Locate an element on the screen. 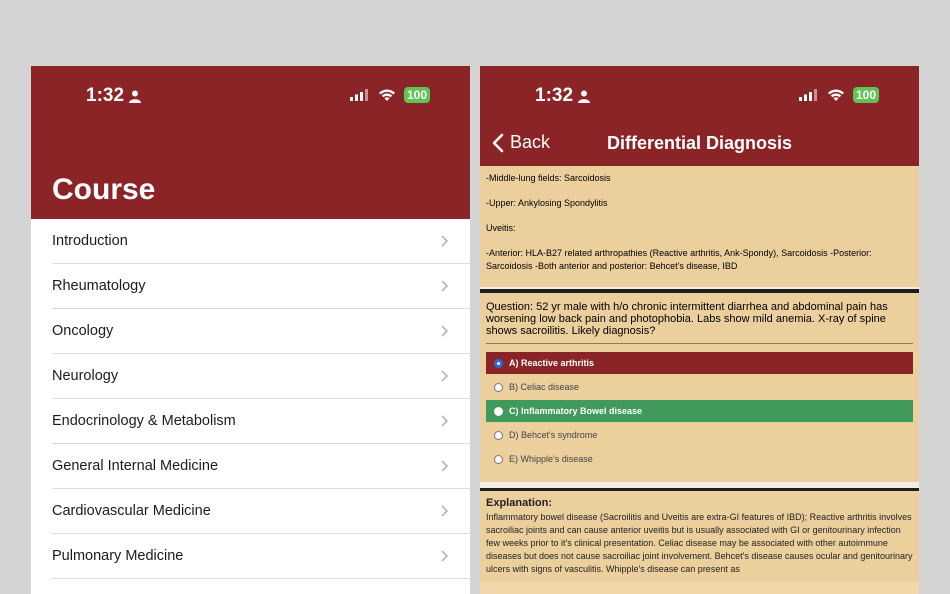 This screenshot has height=594, width=950. back-button: Back is located at coordinates (521, 142).